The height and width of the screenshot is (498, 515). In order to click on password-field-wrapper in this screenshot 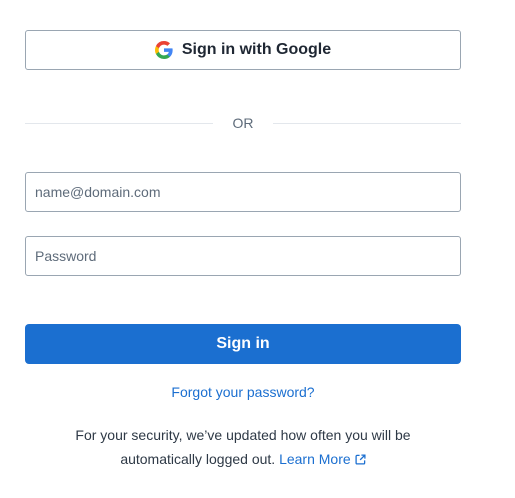, I will do `click(243, 256)`.